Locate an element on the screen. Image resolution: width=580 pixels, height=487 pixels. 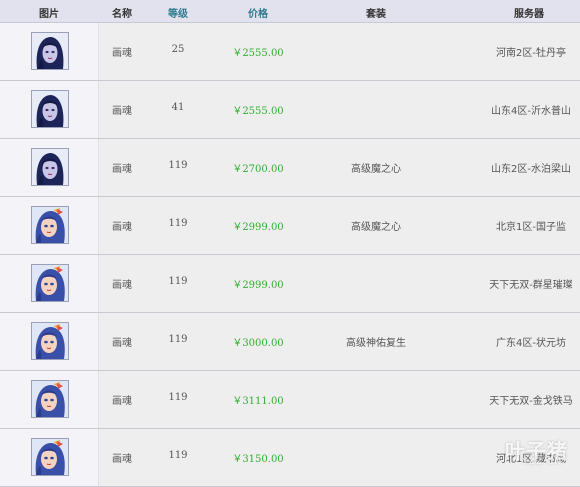
watermark-logo: 叶子猪 YZZ.CN is located at coordinates (536, 451).